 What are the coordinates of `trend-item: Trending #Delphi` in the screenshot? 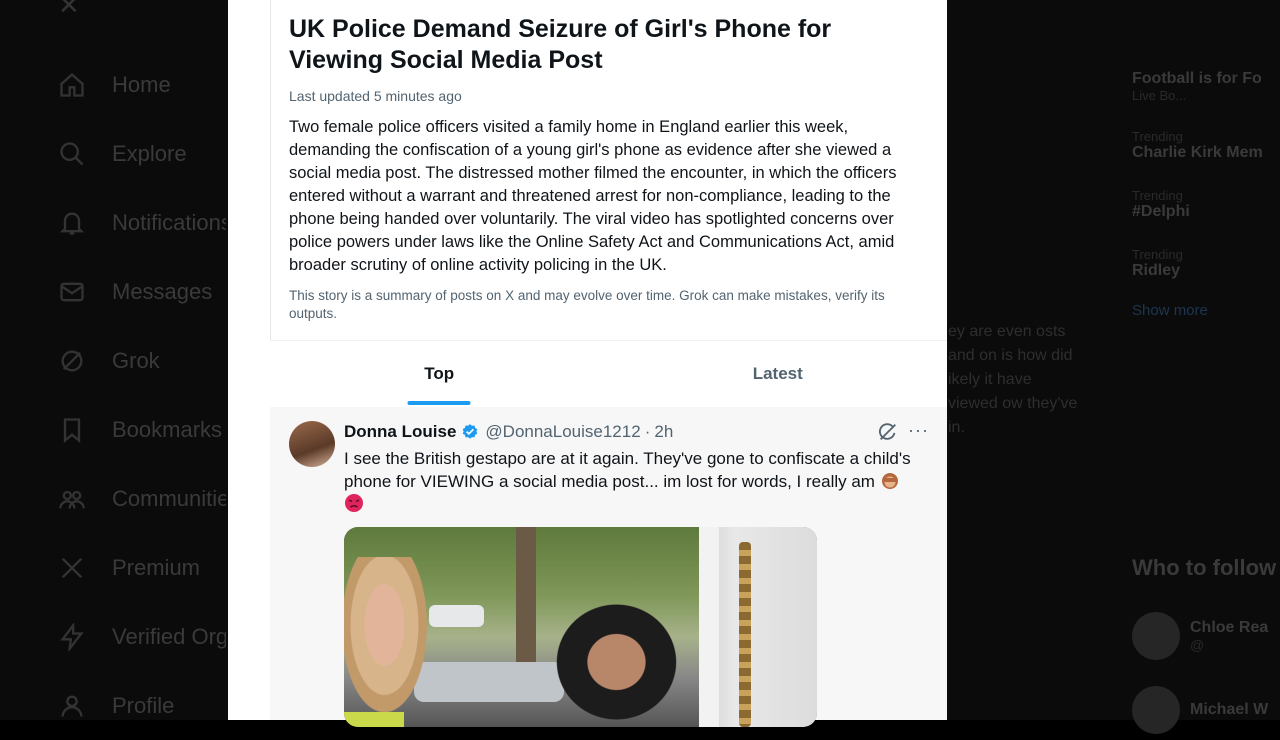 It's located at (1206, 204).